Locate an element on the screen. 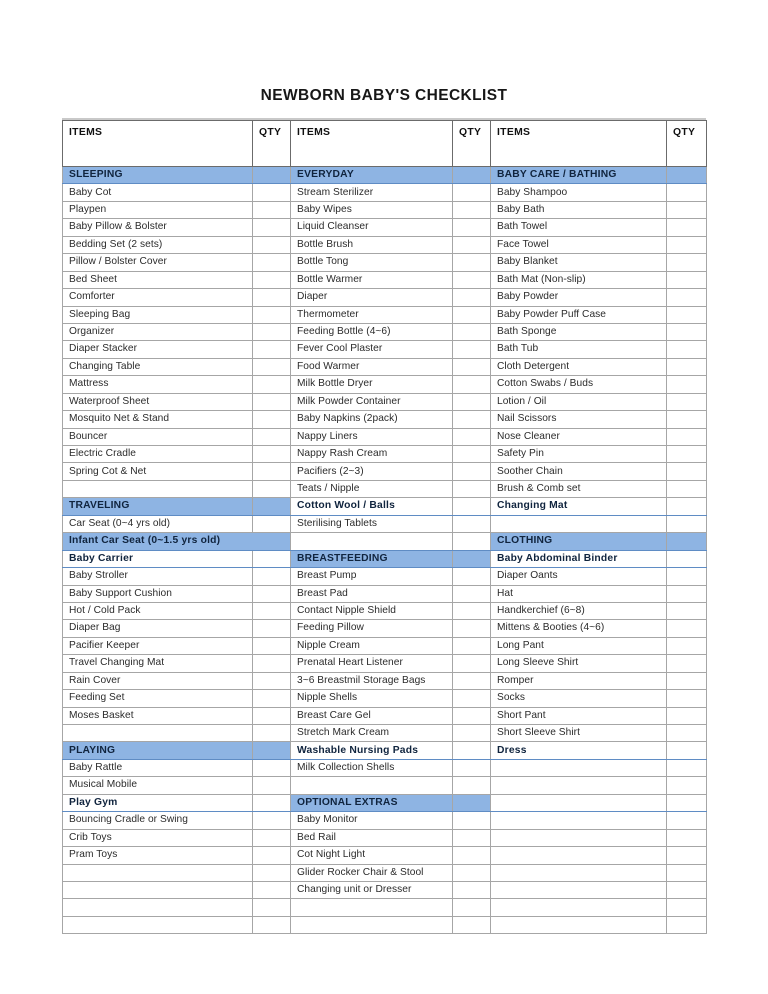  item-cell: 3~6 Breastmil Storage Bags is located at coordinates (371, 681).